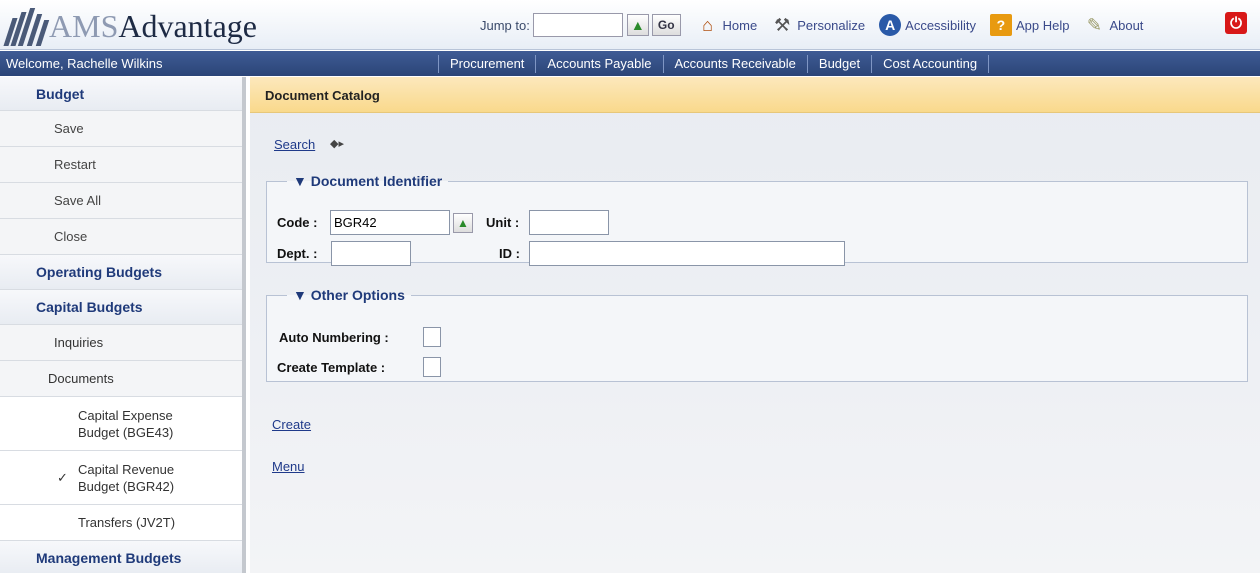 The height and width of the screenshot is (573, 1260). What do you see at coordinates (577, 25) in the screenshot?
I see `jump-to-input` at bounding box center [577, 25].